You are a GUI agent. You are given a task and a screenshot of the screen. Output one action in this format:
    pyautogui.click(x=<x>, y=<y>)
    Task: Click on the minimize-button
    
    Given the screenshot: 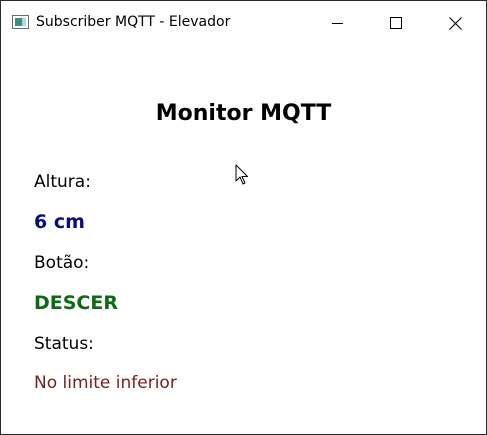 What is the action you would take?
    pyautogui.click(x=338, y=23)
    